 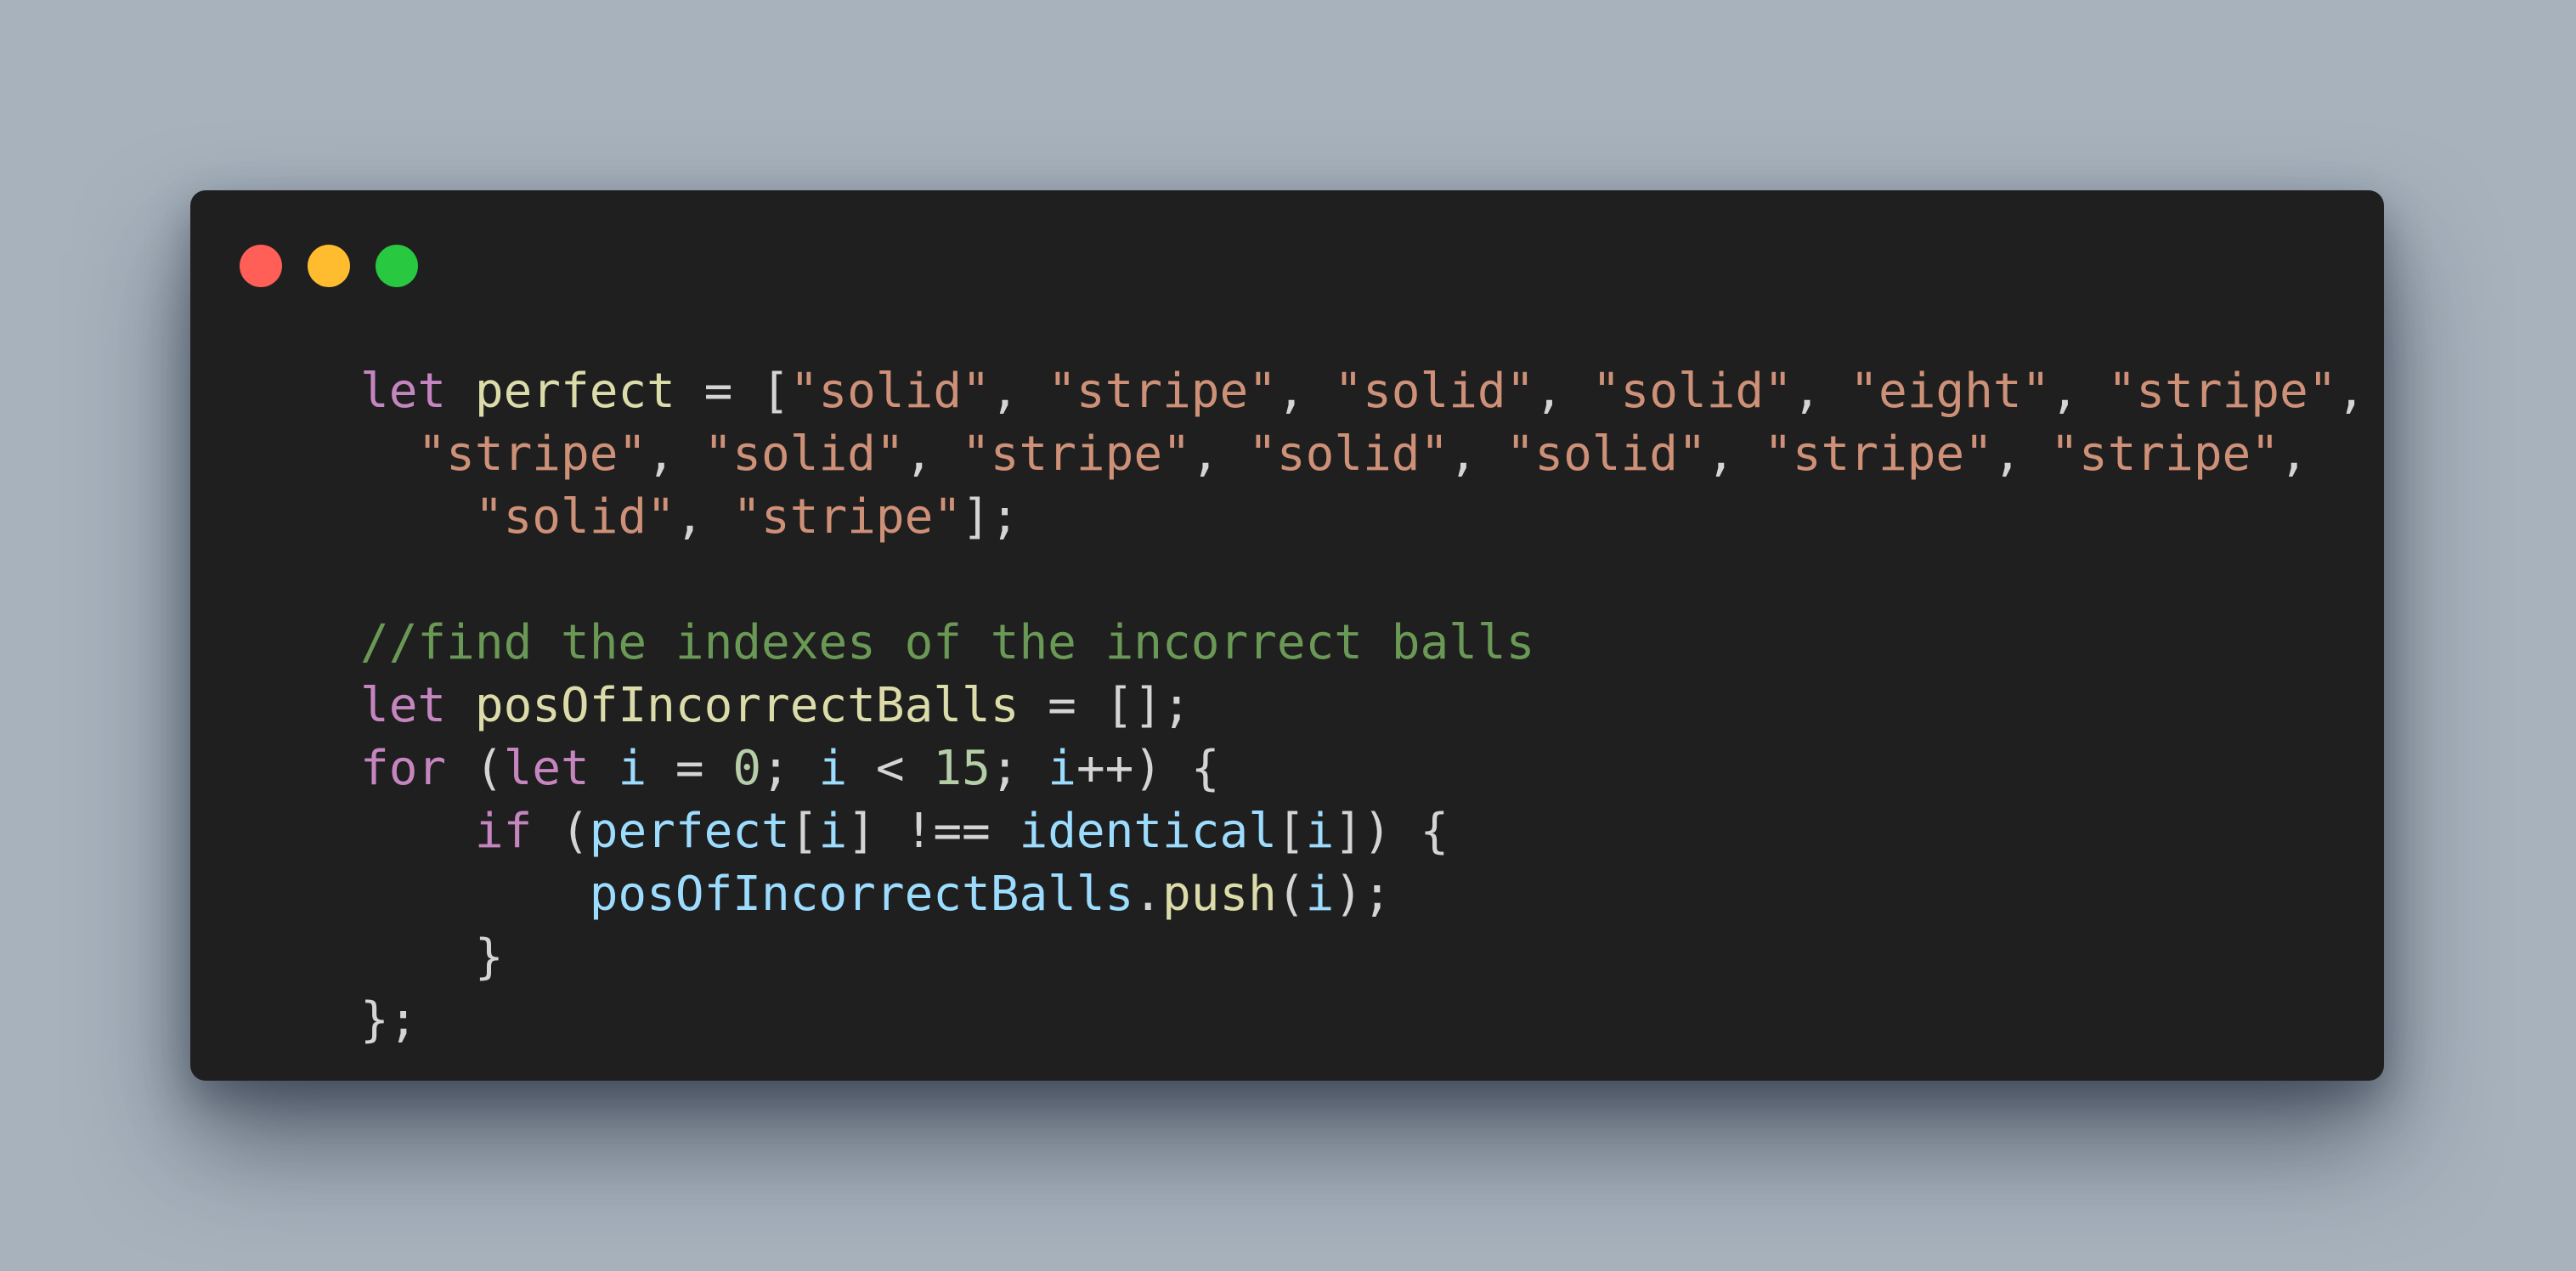 What do you see at coordinates (1391, 831) in the screenshot?
I see `code-token-punctuation: ]) {` at bounding box center [1391, 831].